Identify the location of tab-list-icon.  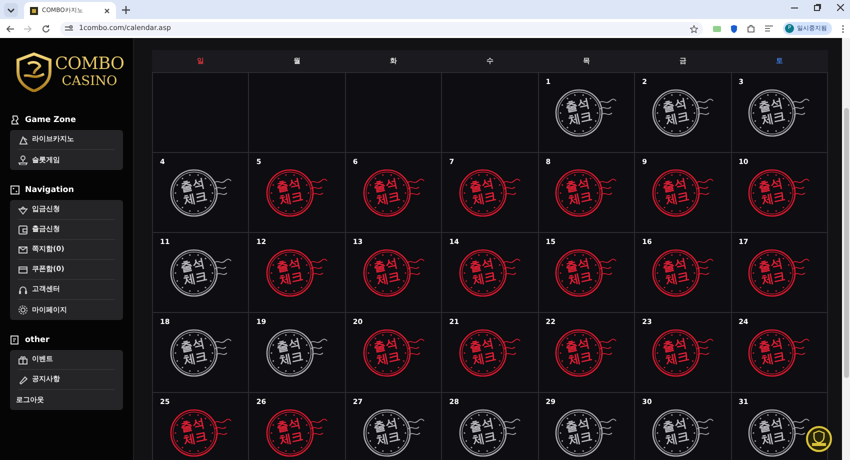
(11, 10).